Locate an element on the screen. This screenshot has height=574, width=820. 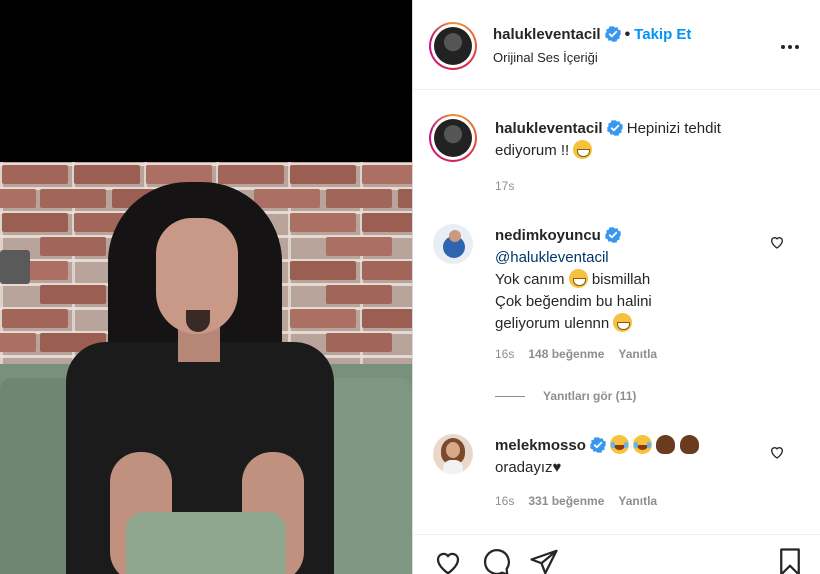
comment-line2: Çok beğendim bu halini is located at coordinates (573, 301).